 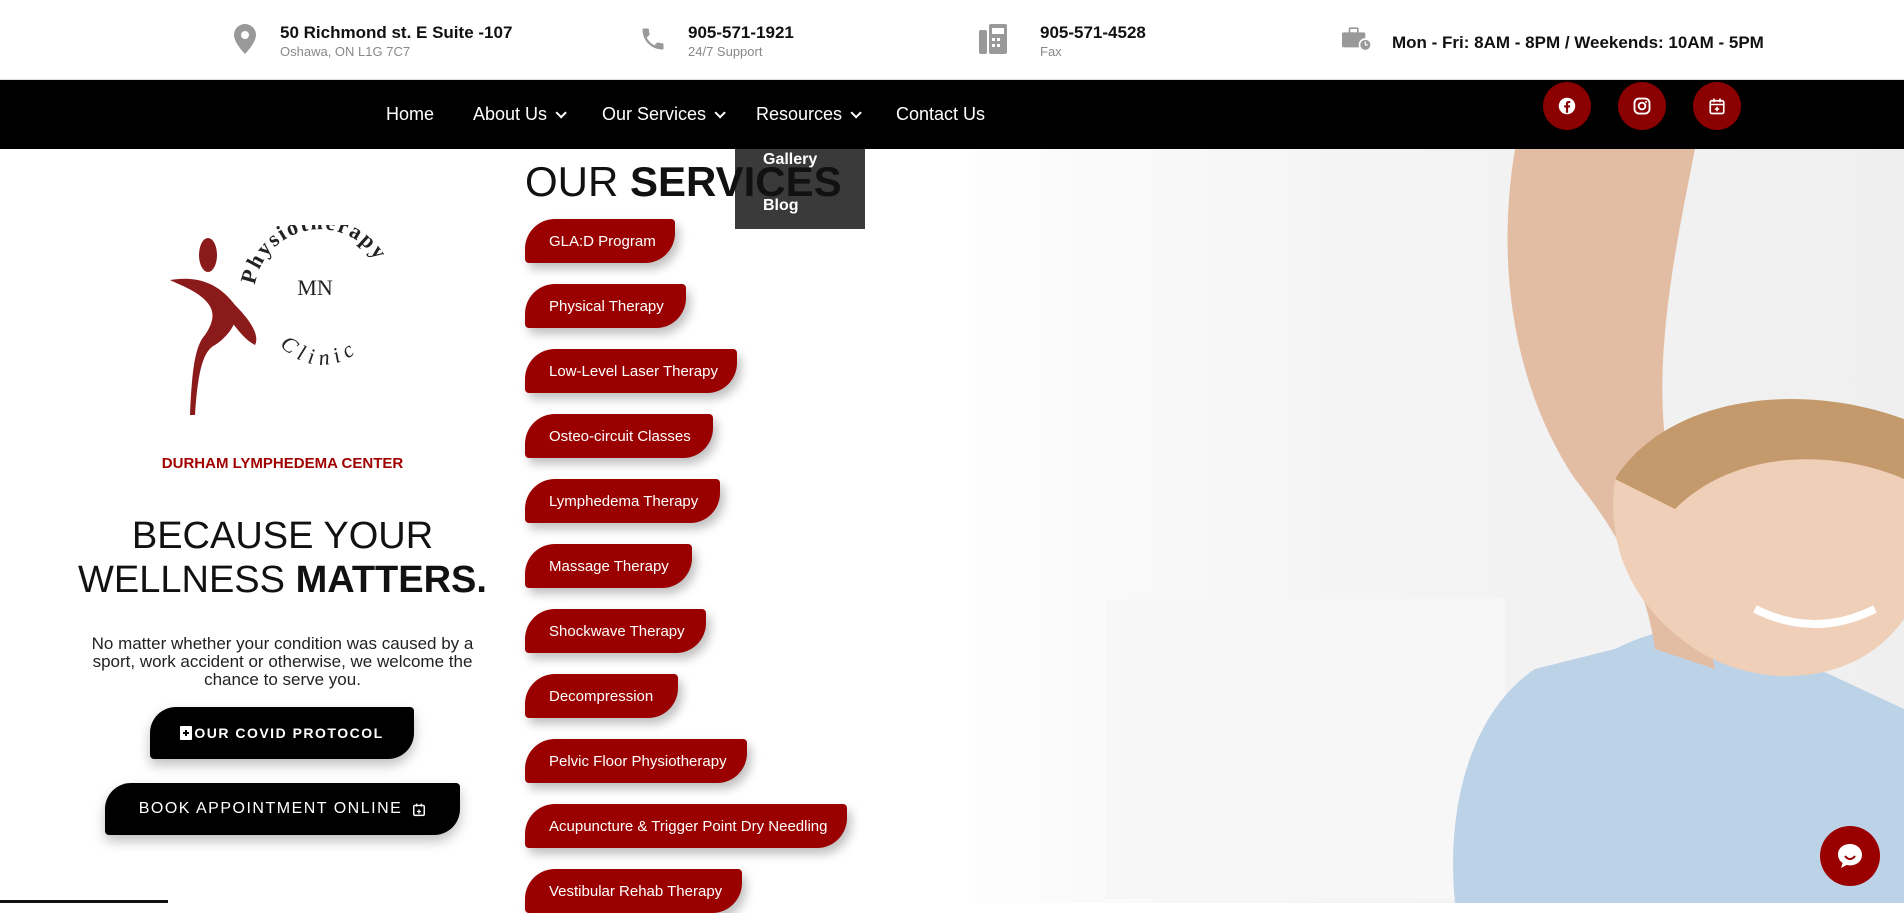 What do you see at coordinates (186, 733) in the screenshot?
I see `medical-file-icon` at bounding box center [186, 733].